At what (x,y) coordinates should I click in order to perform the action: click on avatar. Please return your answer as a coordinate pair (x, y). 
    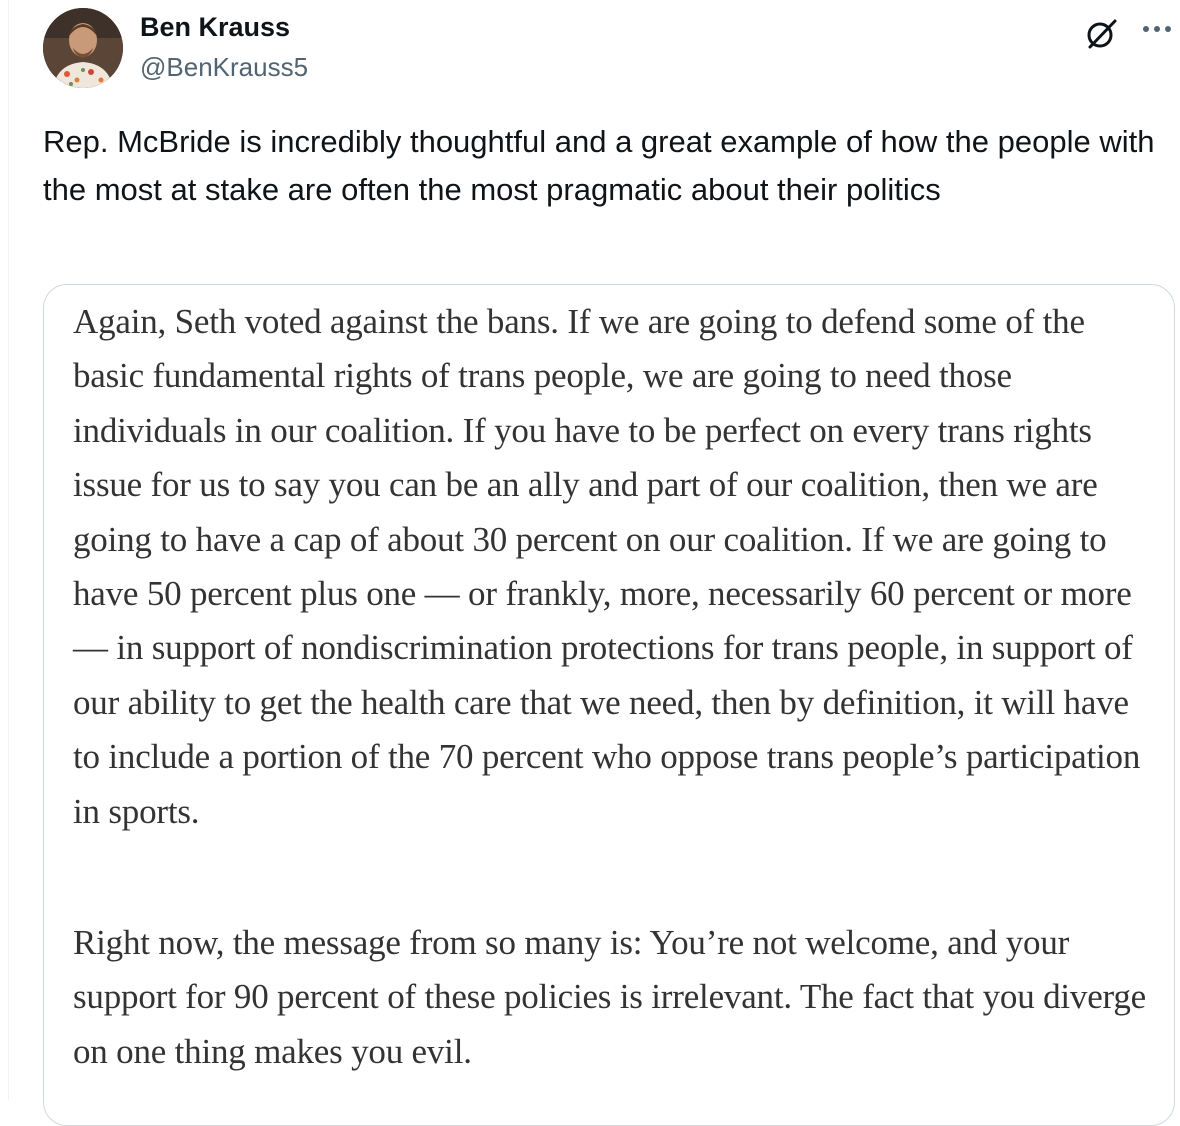
    Looking at the image, I should click on (83, 48).